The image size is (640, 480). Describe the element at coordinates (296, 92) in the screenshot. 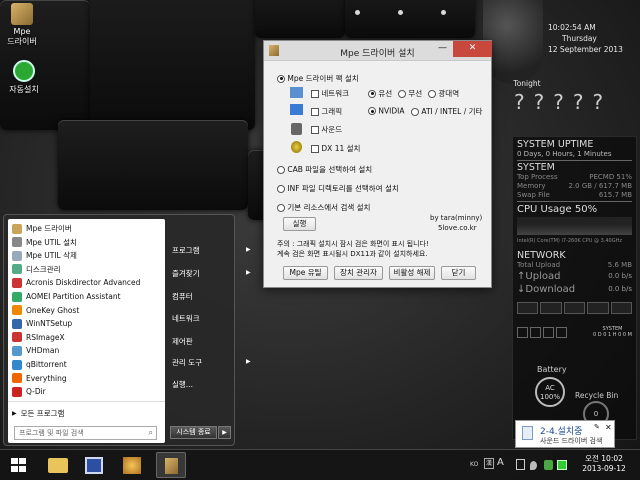

I see `network-icon` at that location.